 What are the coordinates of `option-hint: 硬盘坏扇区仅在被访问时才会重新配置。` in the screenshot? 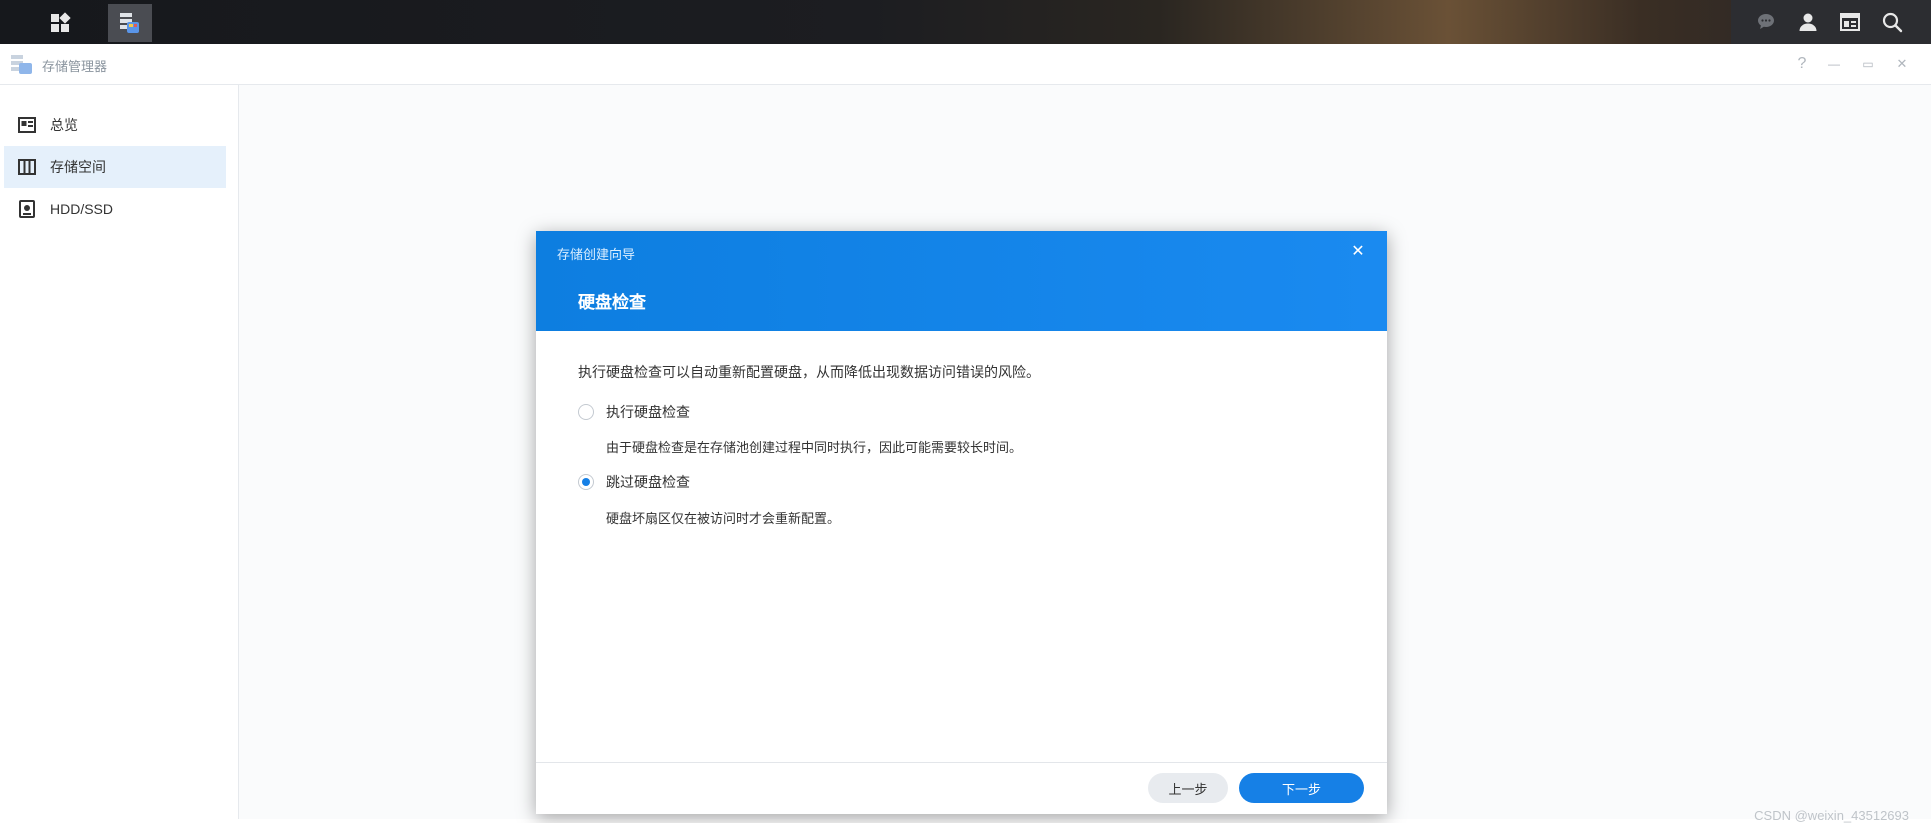 It's located at (723, 518).